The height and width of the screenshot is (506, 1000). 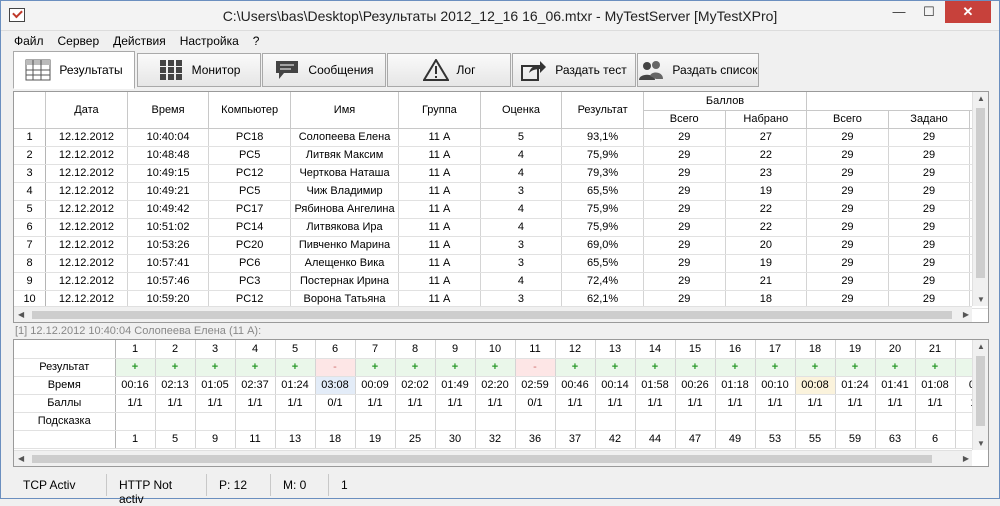 I want to click on question-number: 14, so click(x=655, y=349).